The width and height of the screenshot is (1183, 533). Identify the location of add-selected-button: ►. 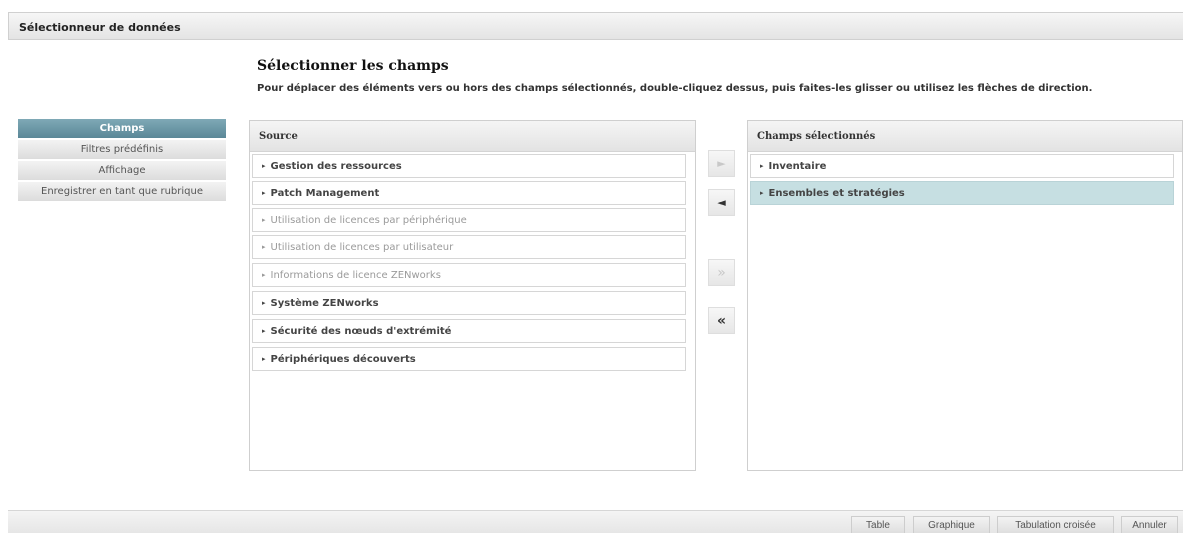
(721, 163).